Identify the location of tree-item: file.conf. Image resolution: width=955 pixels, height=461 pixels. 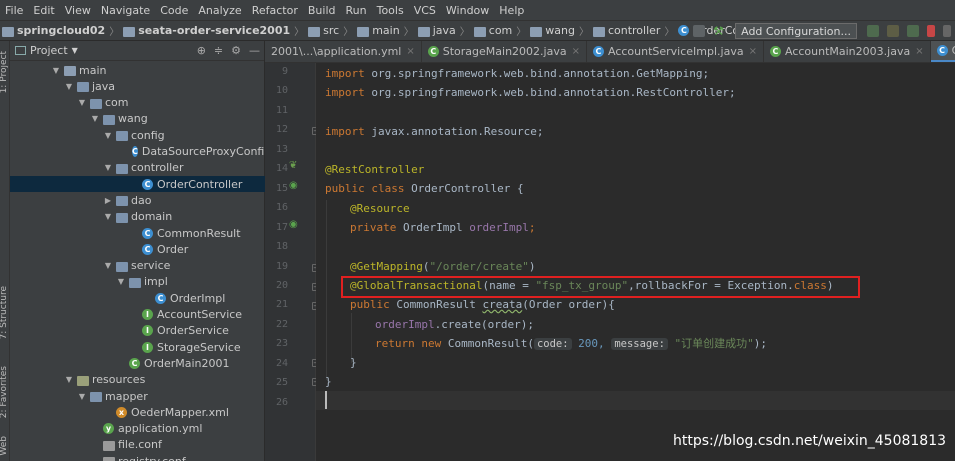
(137, 445).